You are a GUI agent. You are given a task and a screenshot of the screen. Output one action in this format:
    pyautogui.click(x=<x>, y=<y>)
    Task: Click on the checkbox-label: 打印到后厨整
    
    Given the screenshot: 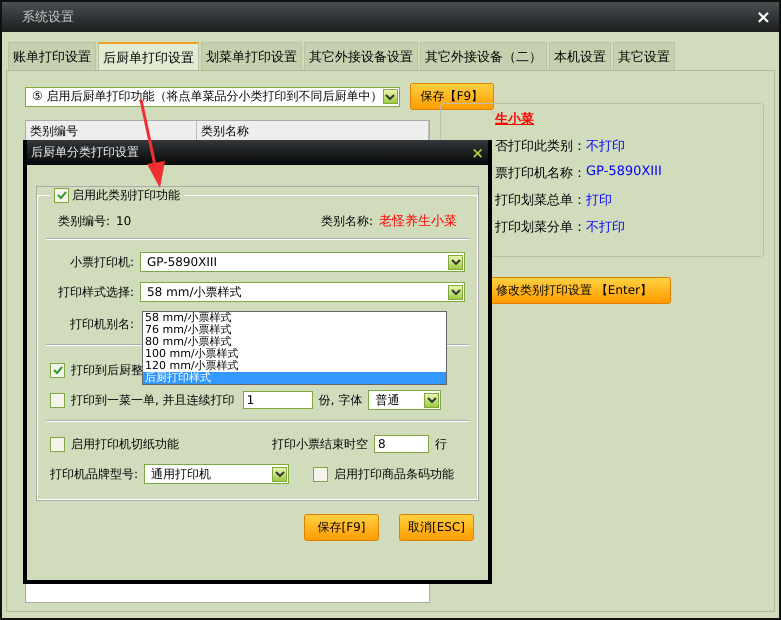 What is the action you would take?
    pyautogui.click(x=107, y=370)
    